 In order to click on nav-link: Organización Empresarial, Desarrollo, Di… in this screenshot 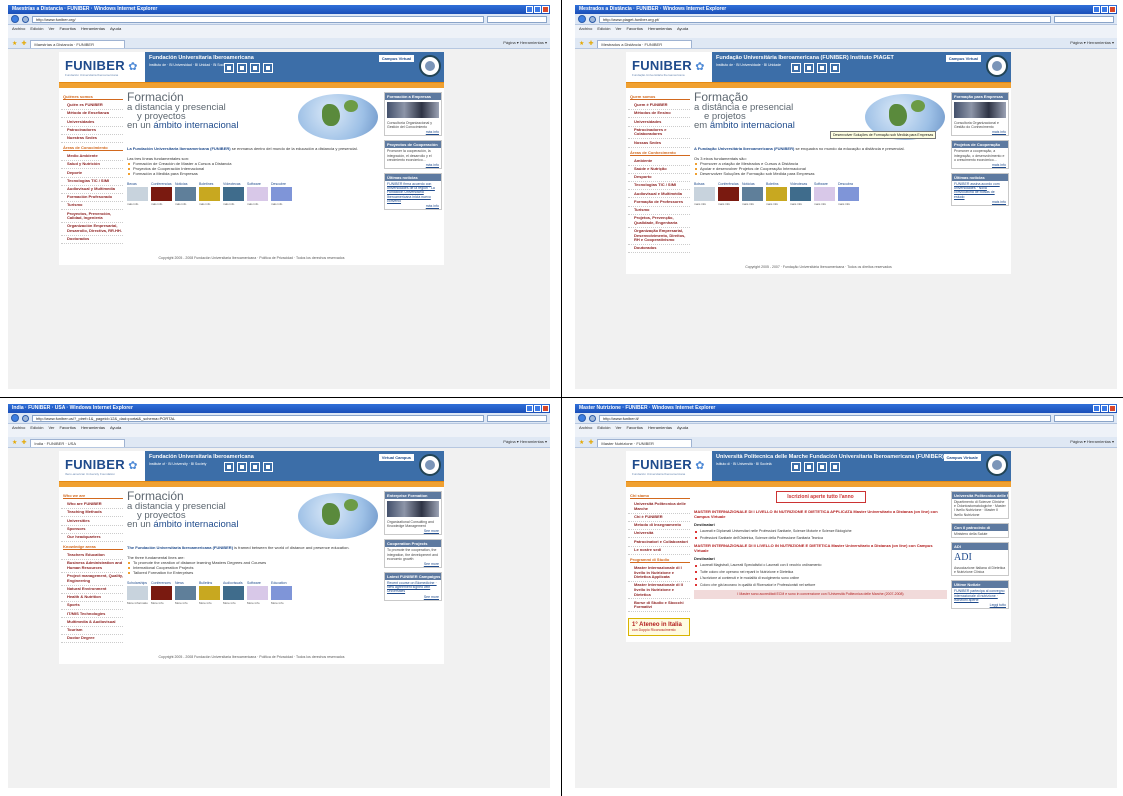, I will do `click(92, 229)`.